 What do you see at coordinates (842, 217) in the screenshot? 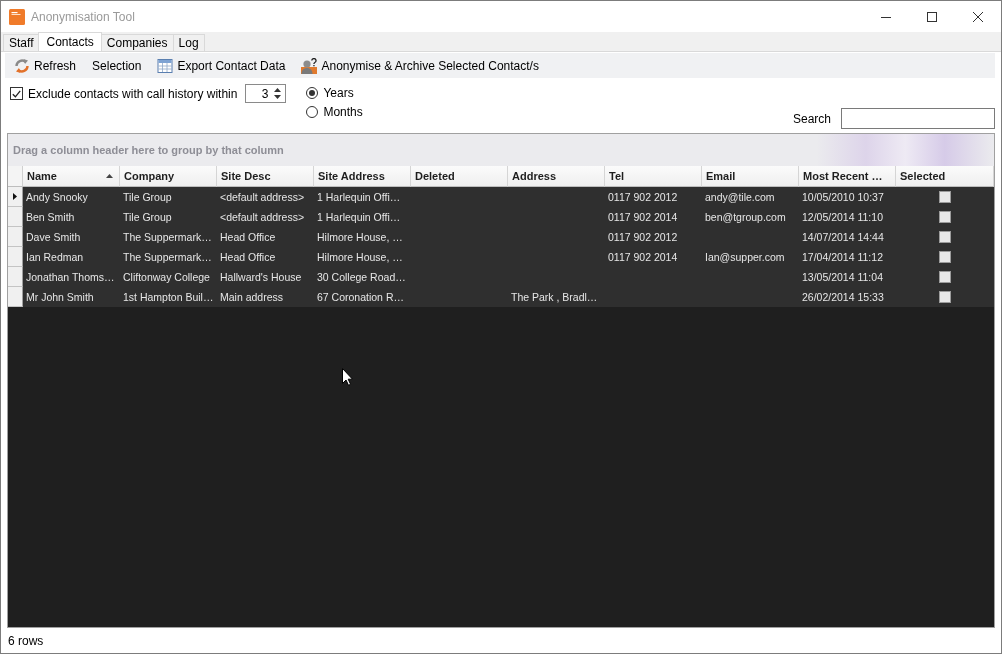
I see `table-cell: 12/05/2014 11:10` at bounding box center [842, 217].